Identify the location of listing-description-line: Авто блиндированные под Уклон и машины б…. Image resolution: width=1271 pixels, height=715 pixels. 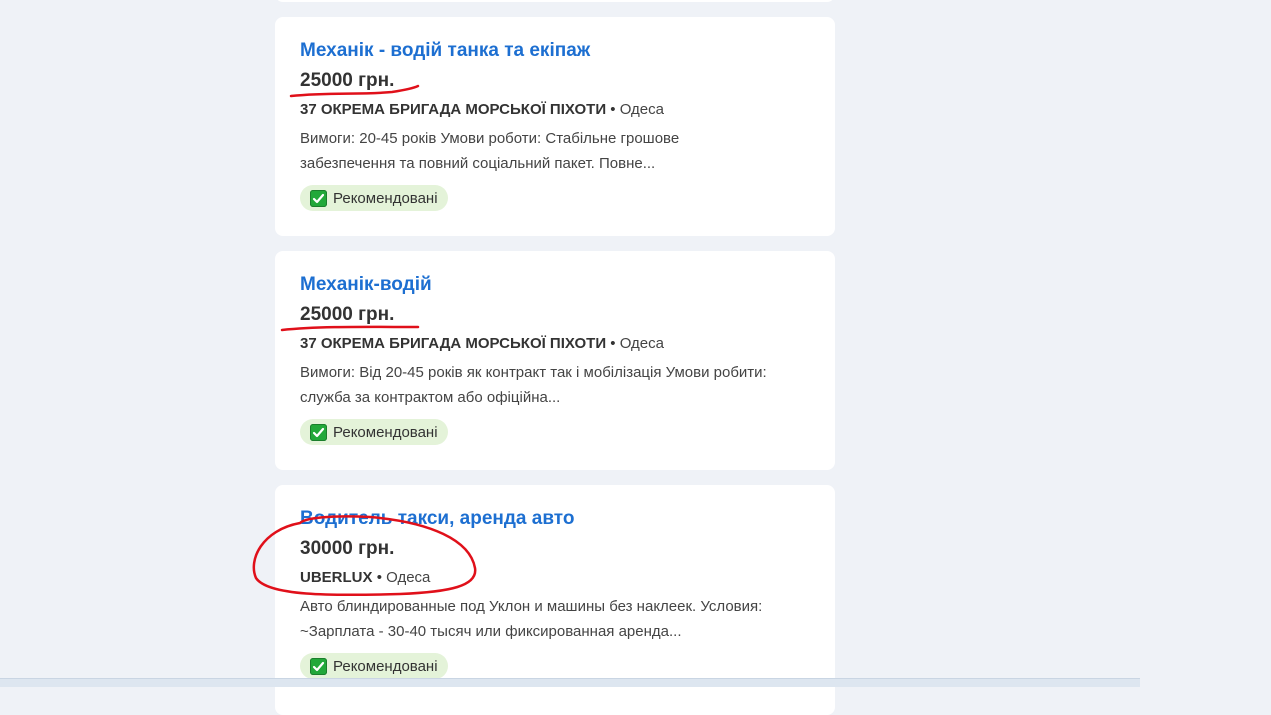
(531, 606).